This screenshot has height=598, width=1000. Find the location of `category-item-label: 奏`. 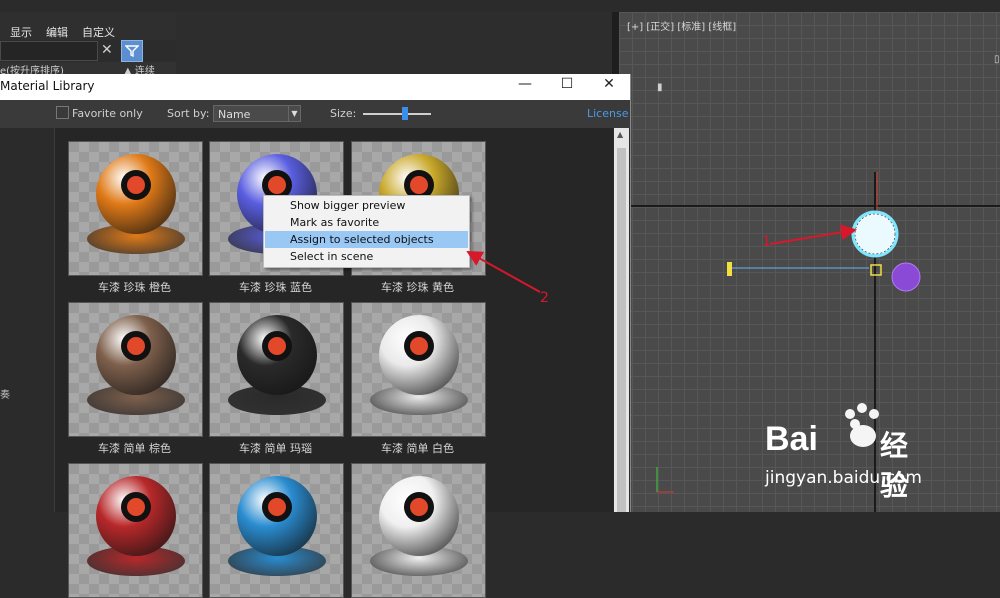

category-item-label: 奏 is located at coordinates (5, 393).